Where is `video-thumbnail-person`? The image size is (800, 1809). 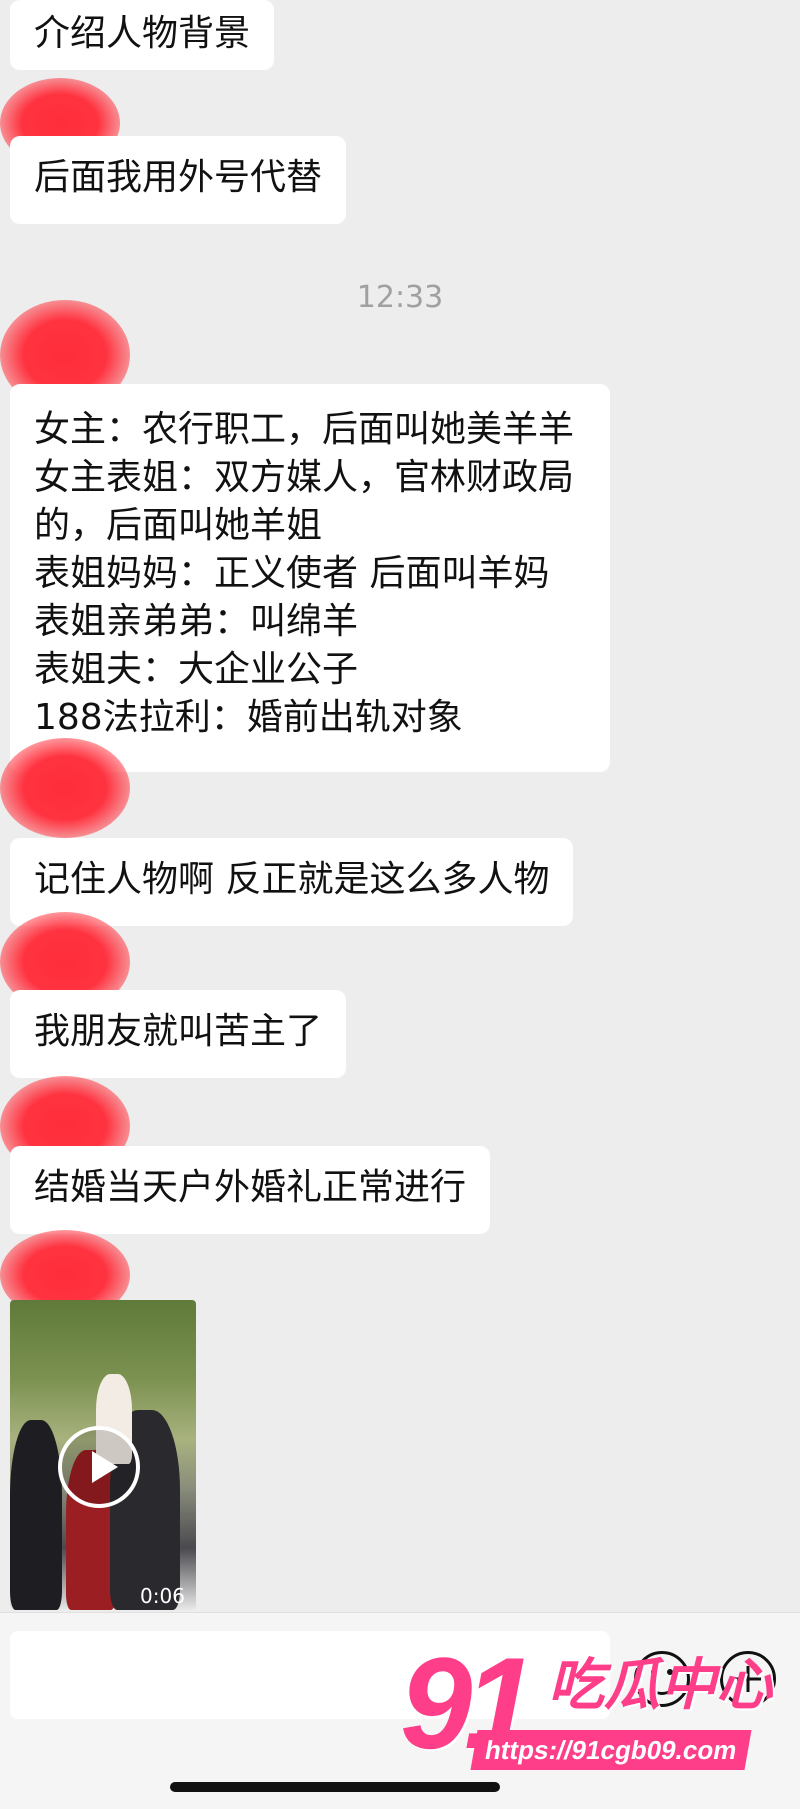 video-thumbnail-person is located at coordinates (36, 1515).